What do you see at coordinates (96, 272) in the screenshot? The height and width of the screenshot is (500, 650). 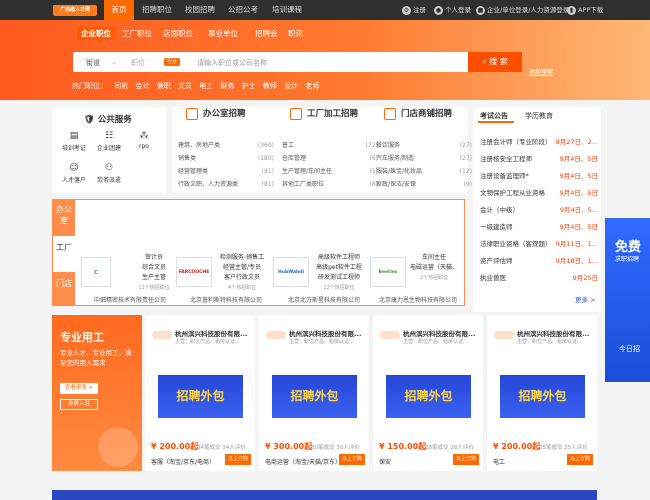 I see `company-logo: C` at bounding box center [96, 272].